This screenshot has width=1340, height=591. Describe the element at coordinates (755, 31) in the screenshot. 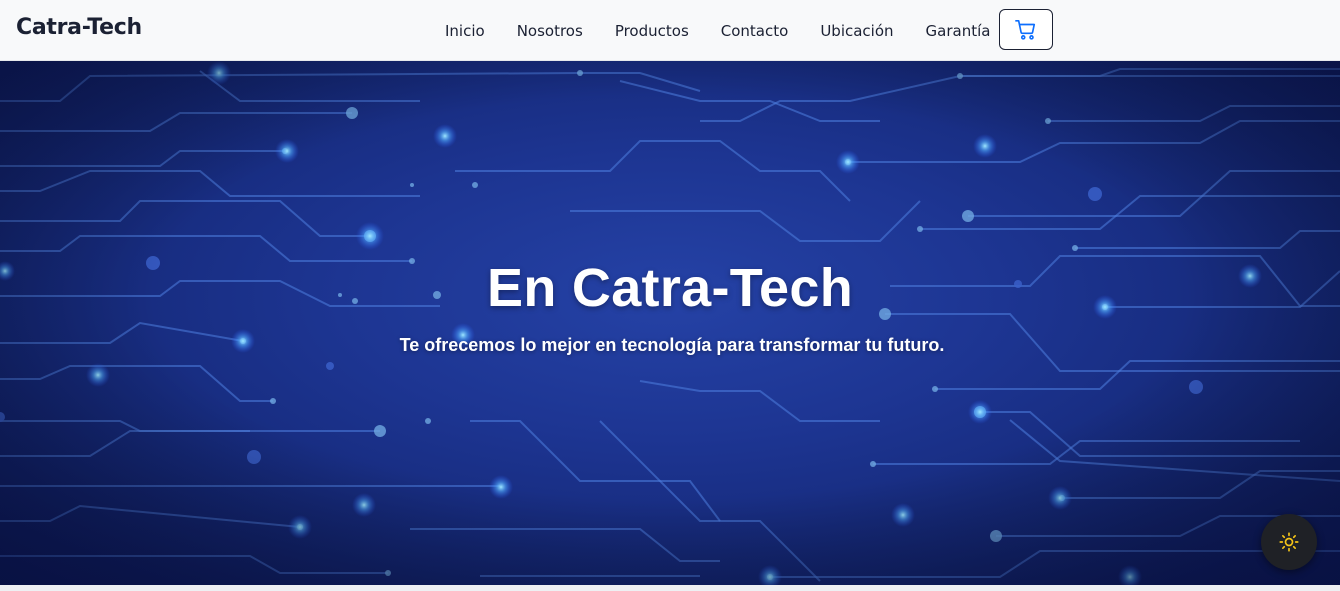

I see `nav-link-contacto: Contacto` at that location.